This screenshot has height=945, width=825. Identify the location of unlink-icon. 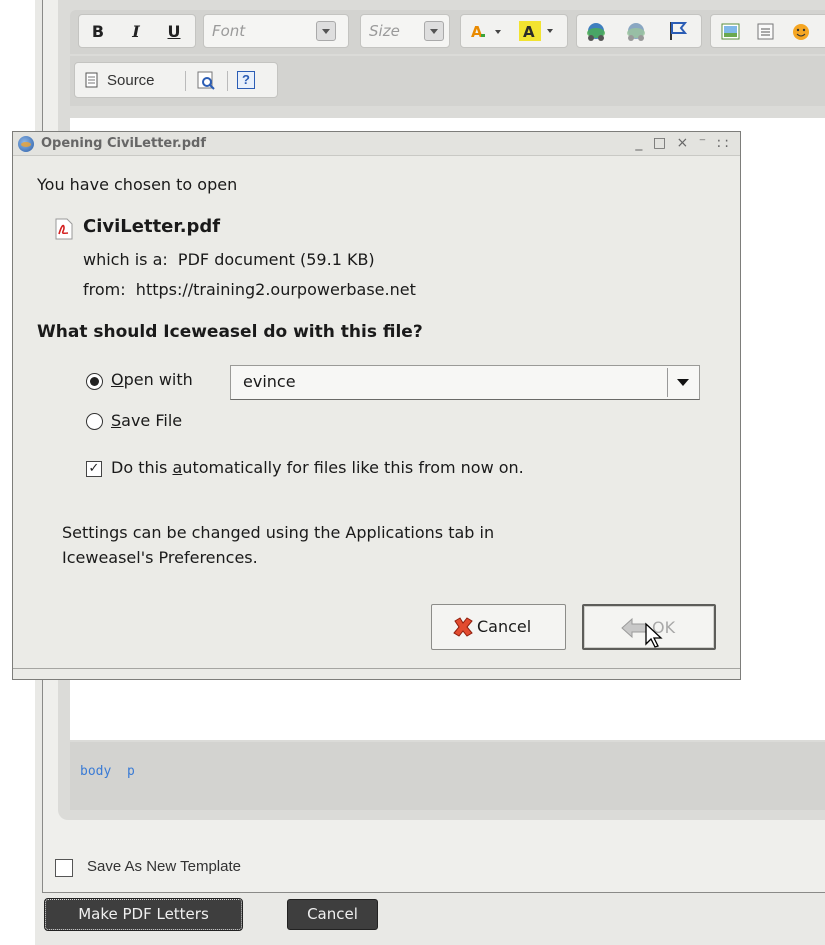
(636, 32).